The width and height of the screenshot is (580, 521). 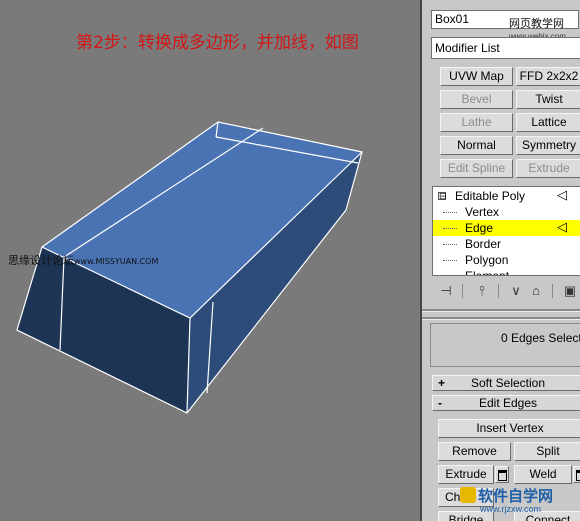 What do you see at coordinates (516, 291) in the screenshot?
I see `make-unique-icon: ∨` at bounding box center [516, 291].